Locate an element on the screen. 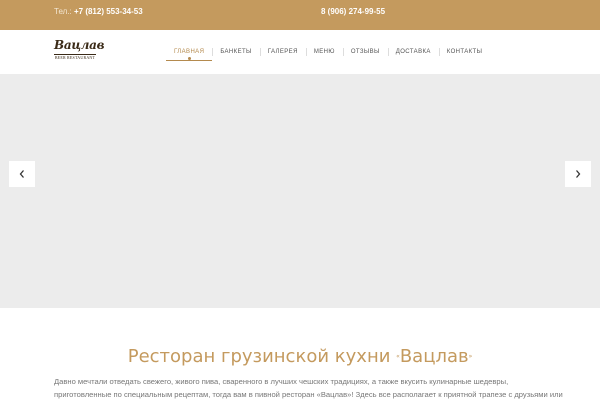 This screenshot has width=600, height=401. active-dot is located at coordinates (189, 58).